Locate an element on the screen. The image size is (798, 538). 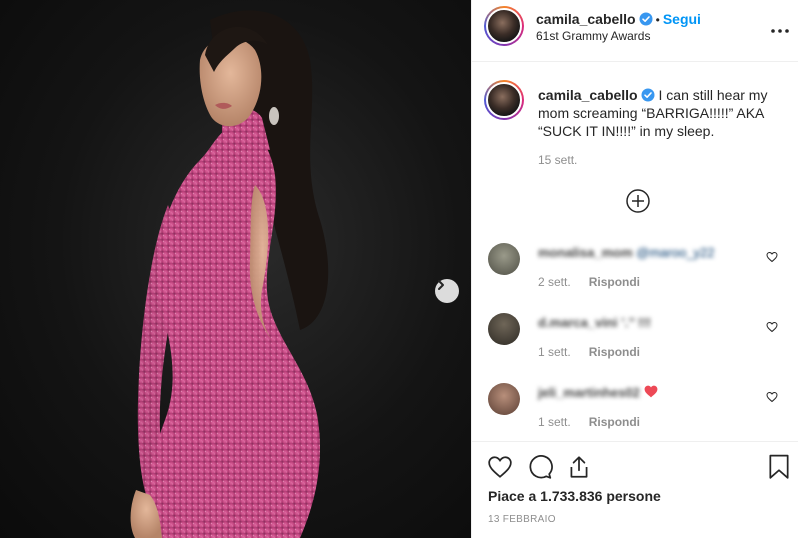
comment-text: monalisa_mom @maroo_y22 is located at coordinates (626, 252).